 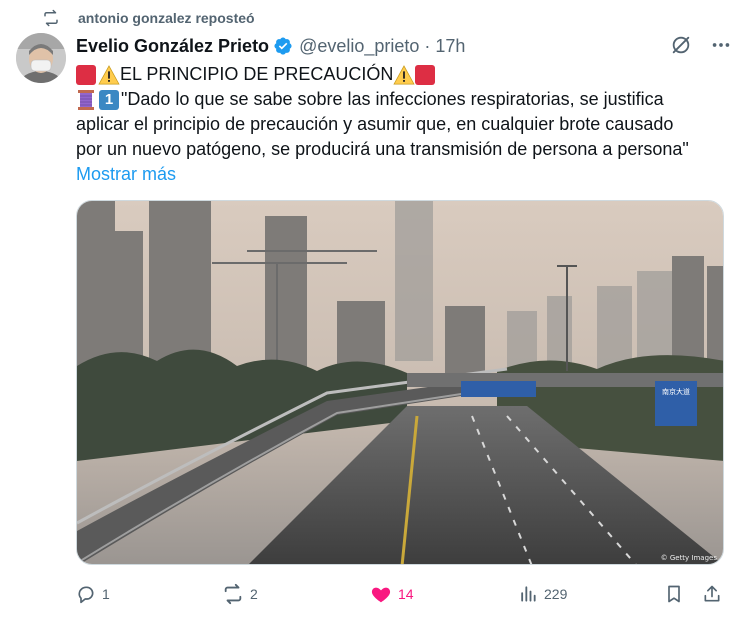 I want to click on reply-icon, so click(x=86, y=595).